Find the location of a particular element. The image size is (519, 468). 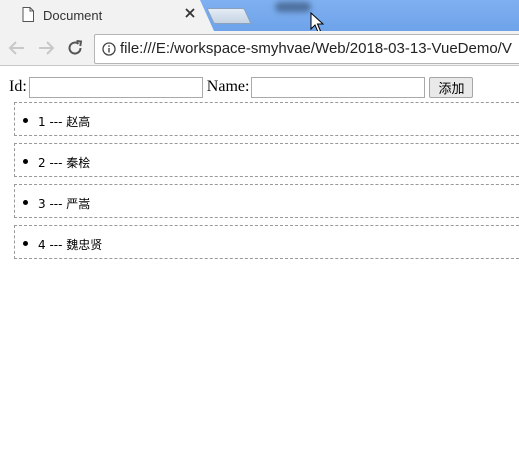

tab-title: Document is located at coordinates (73, 15).